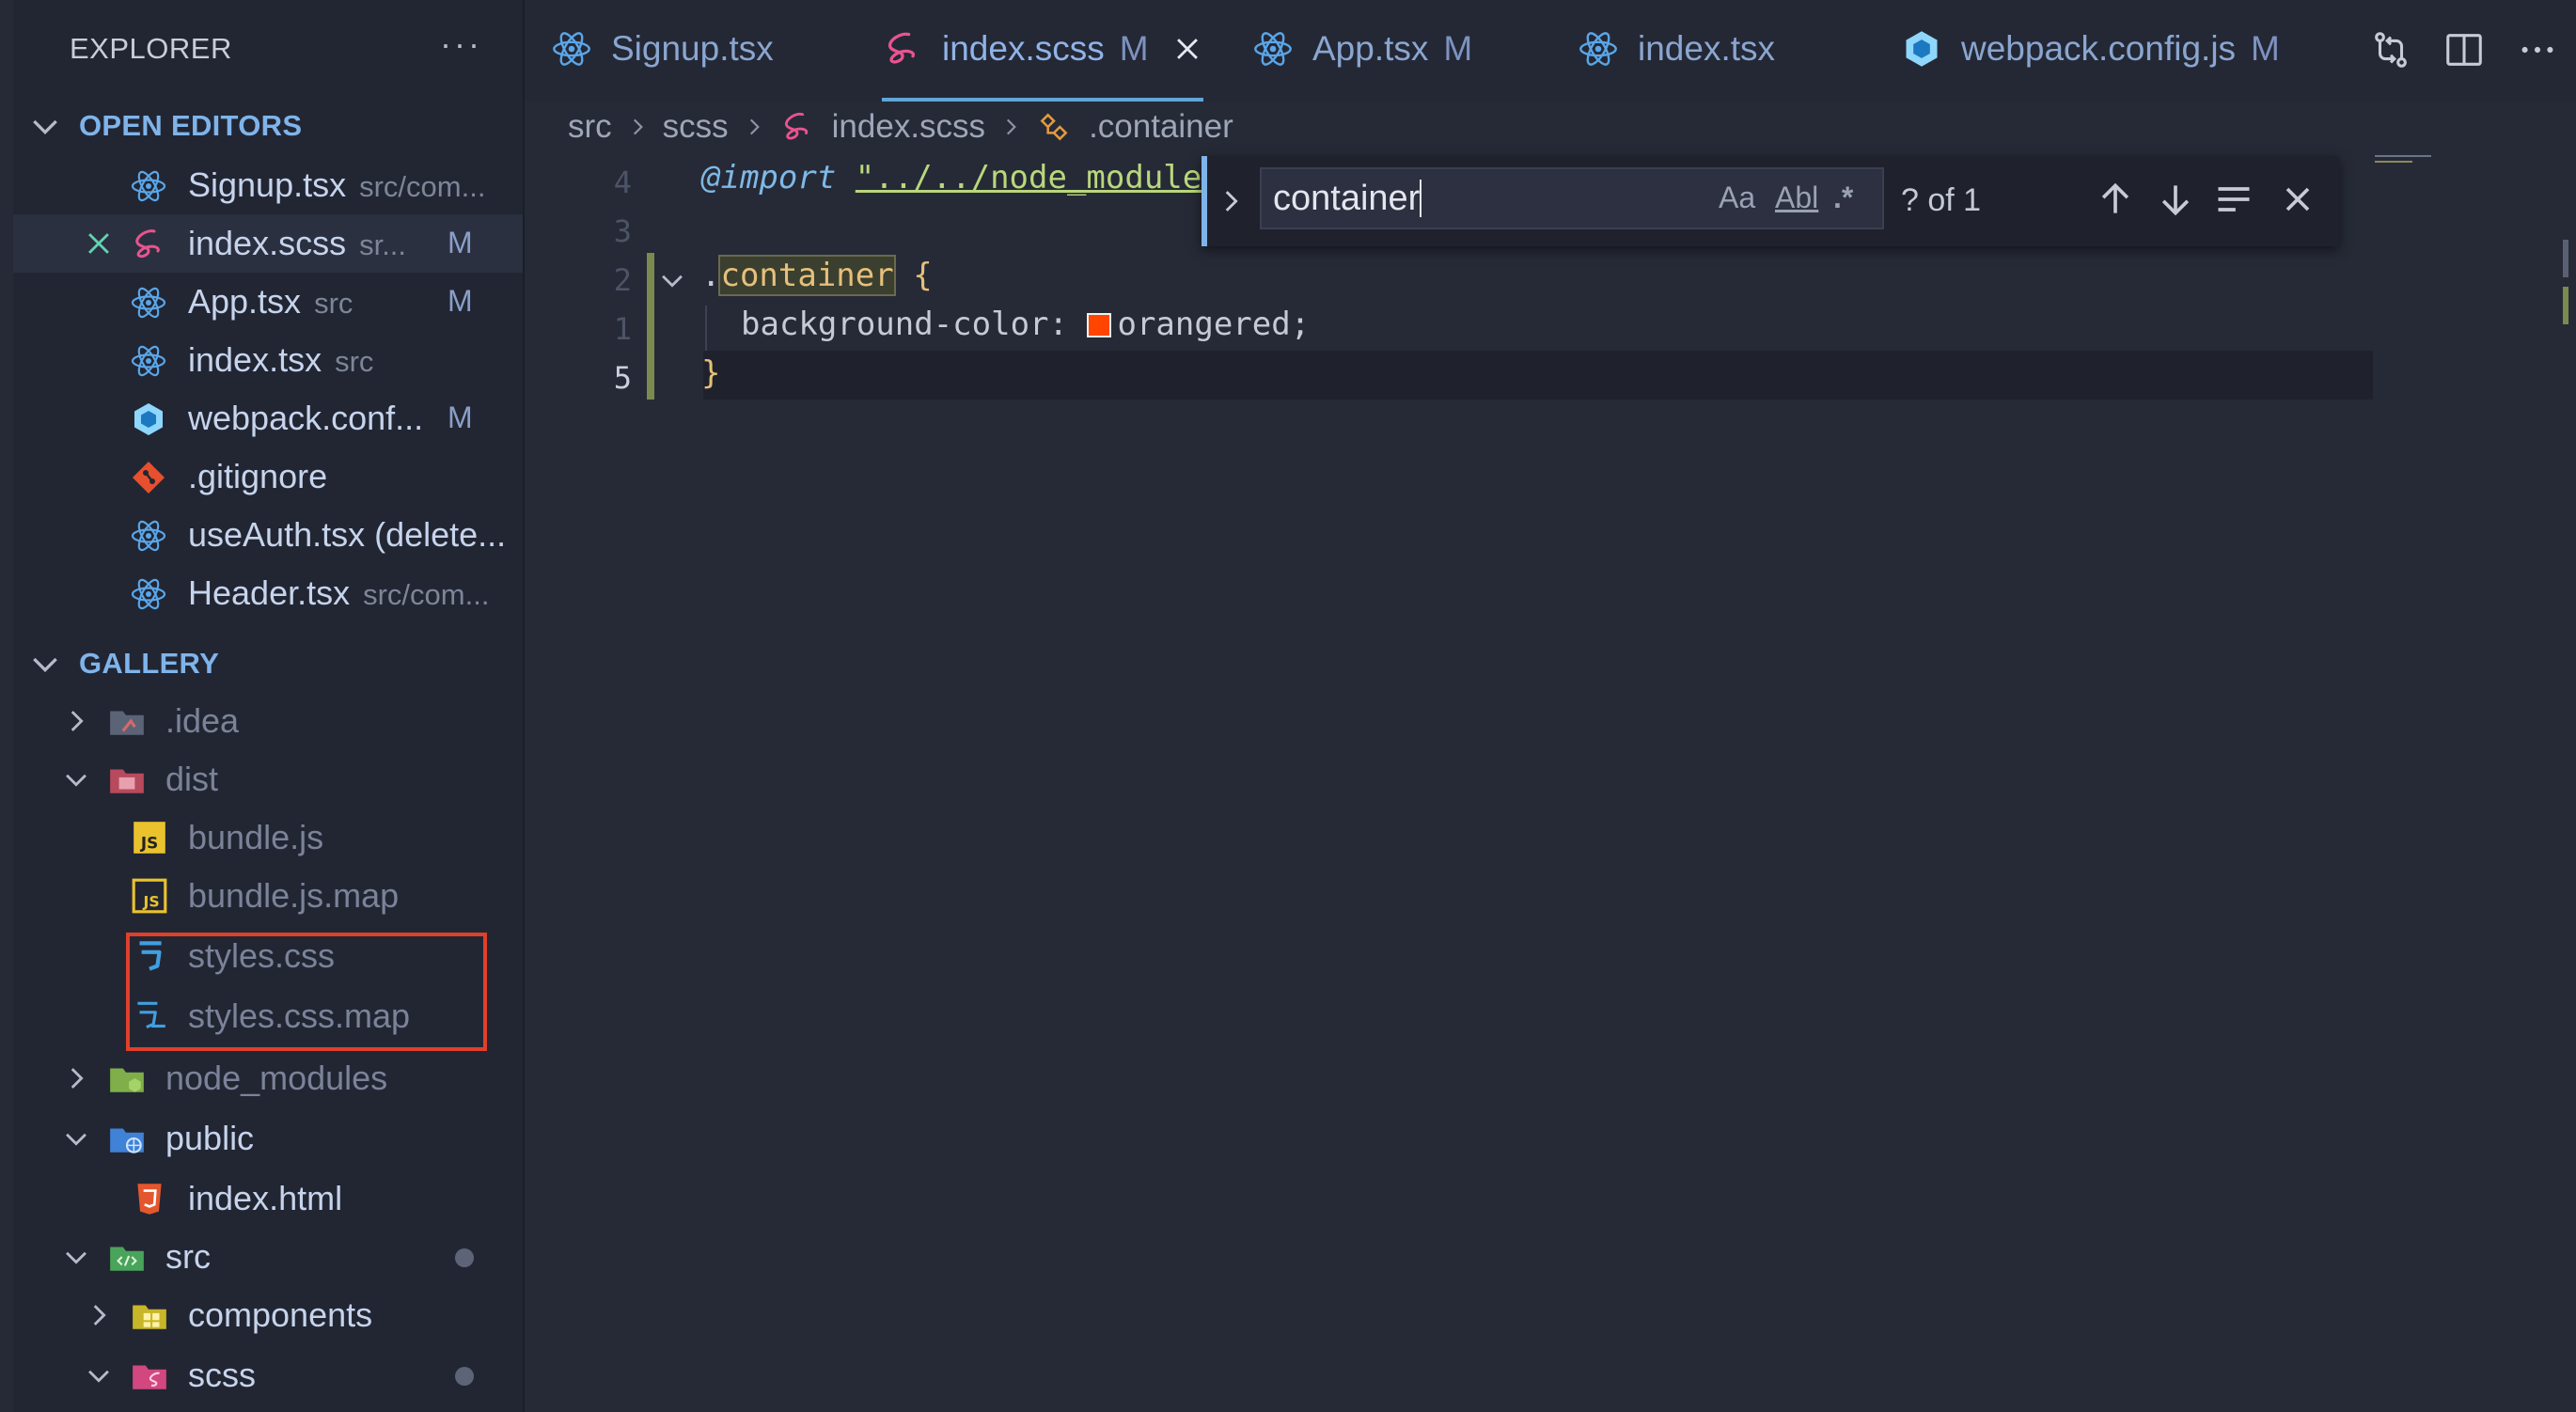  Describe the element at coordinates (923, 276) in the screenshot. I see `brace-open: {` at that location.